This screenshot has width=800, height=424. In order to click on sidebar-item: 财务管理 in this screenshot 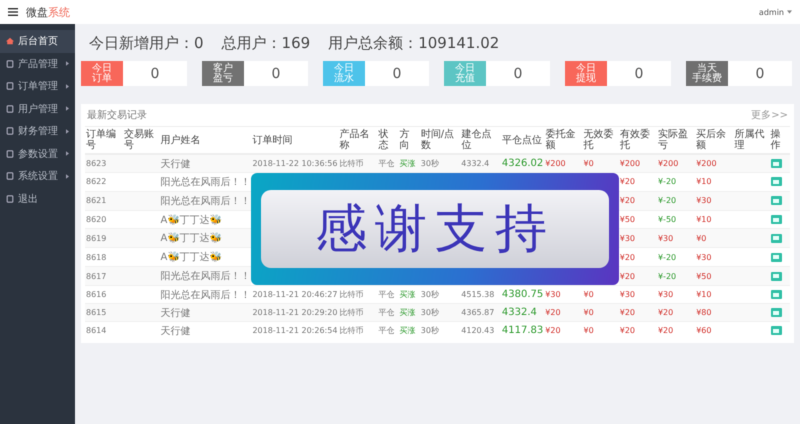, I will do `click(37, 131)`.